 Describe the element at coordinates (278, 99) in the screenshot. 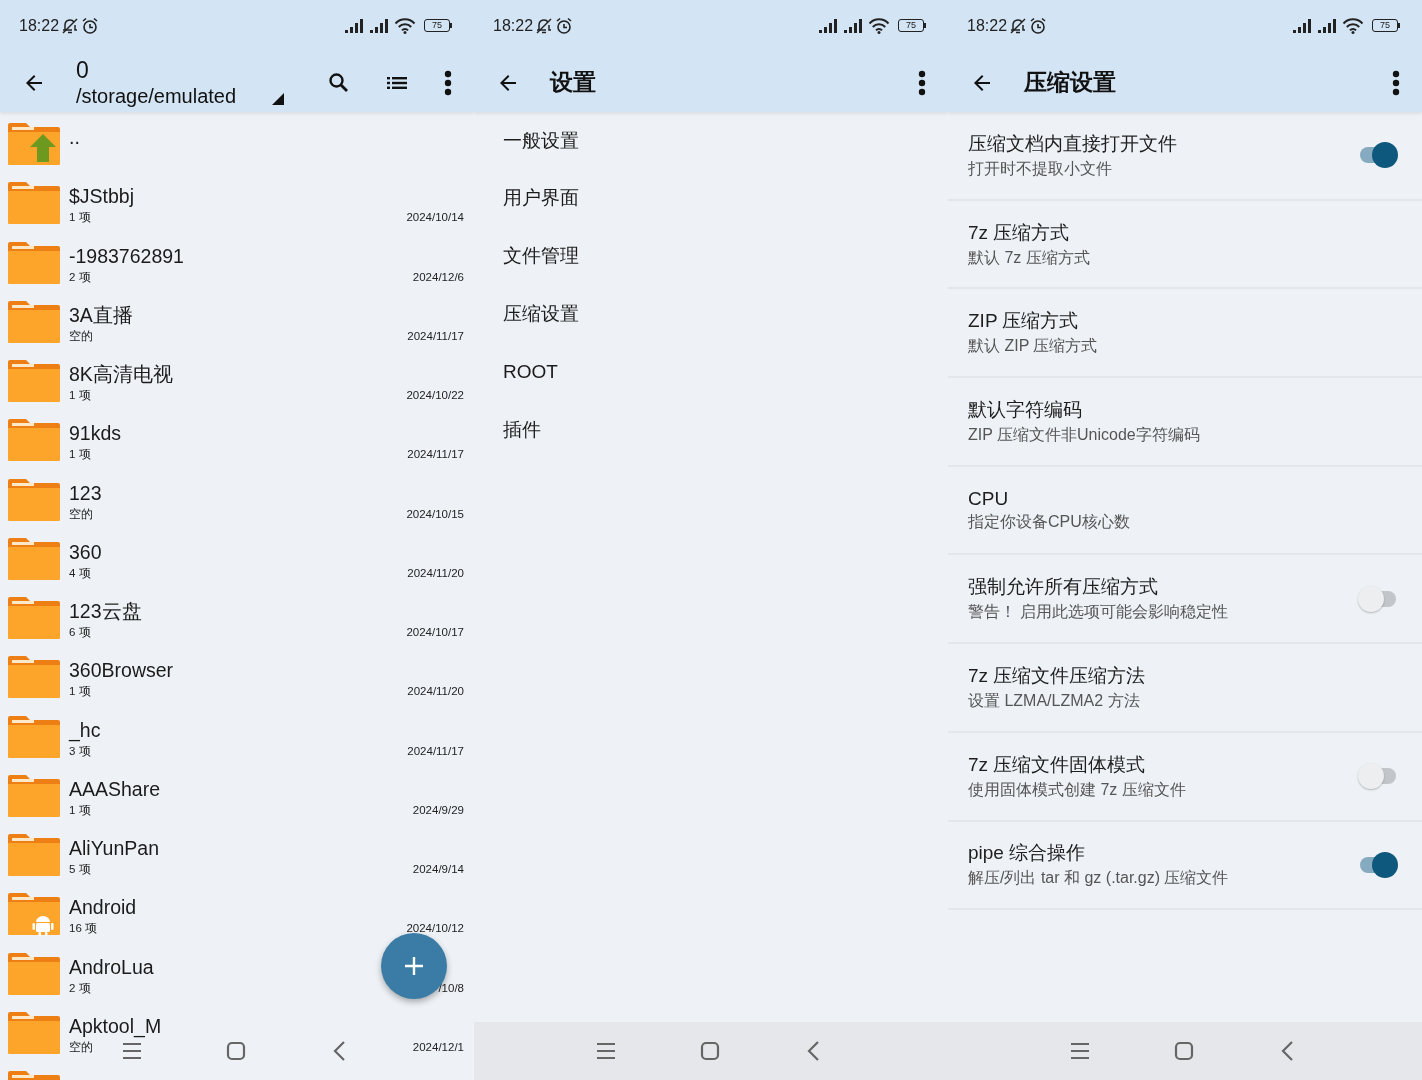

I see `dropdown-icon` at that location.